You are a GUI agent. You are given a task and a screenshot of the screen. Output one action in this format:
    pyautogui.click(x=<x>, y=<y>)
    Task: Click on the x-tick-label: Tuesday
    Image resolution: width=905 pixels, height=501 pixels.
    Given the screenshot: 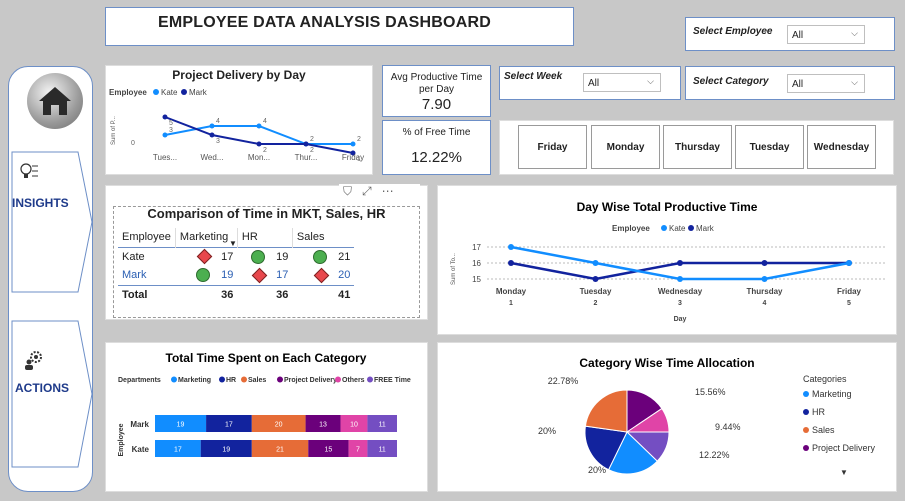 What is the action you would take?
    pyautogui.click(x=596, y=291)
    